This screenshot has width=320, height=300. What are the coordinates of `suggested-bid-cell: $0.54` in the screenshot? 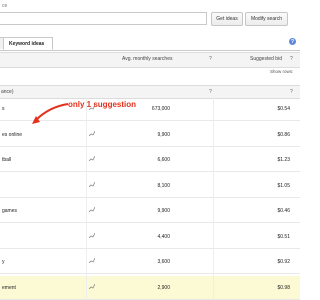 It's located at (283, 109).